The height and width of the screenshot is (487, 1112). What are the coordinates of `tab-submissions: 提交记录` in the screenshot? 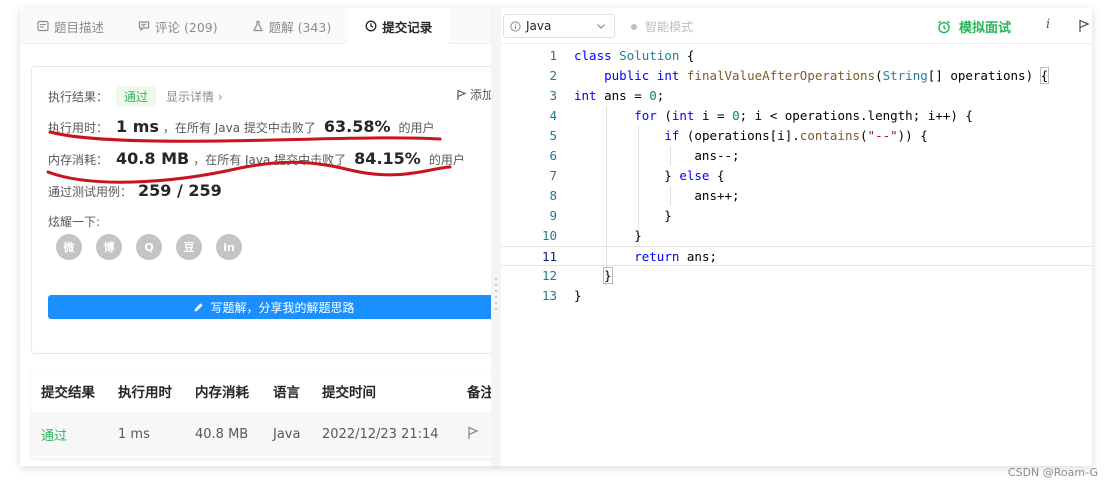 It's located at (399, 26).